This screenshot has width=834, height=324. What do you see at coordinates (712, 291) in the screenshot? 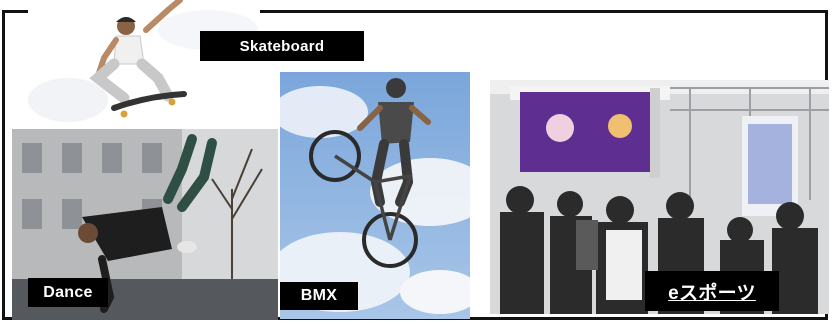
I see `esports-label: eスポーツ` at bounding box center [712, 291].